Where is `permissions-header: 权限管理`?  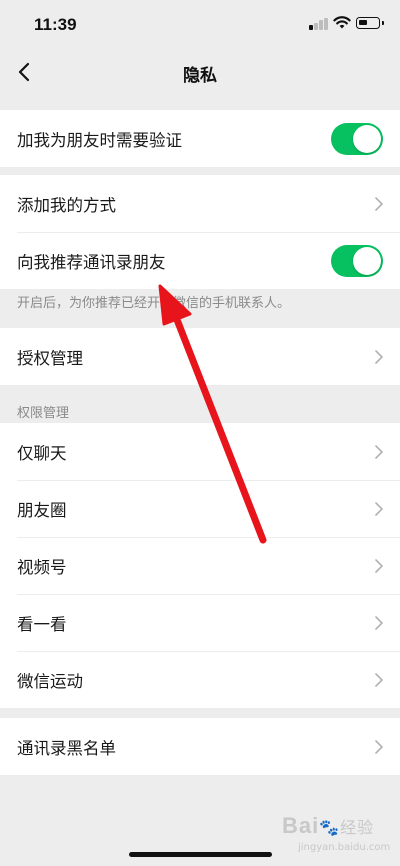 permissions-header: 权限管理 is located at coordinates (43, 413).